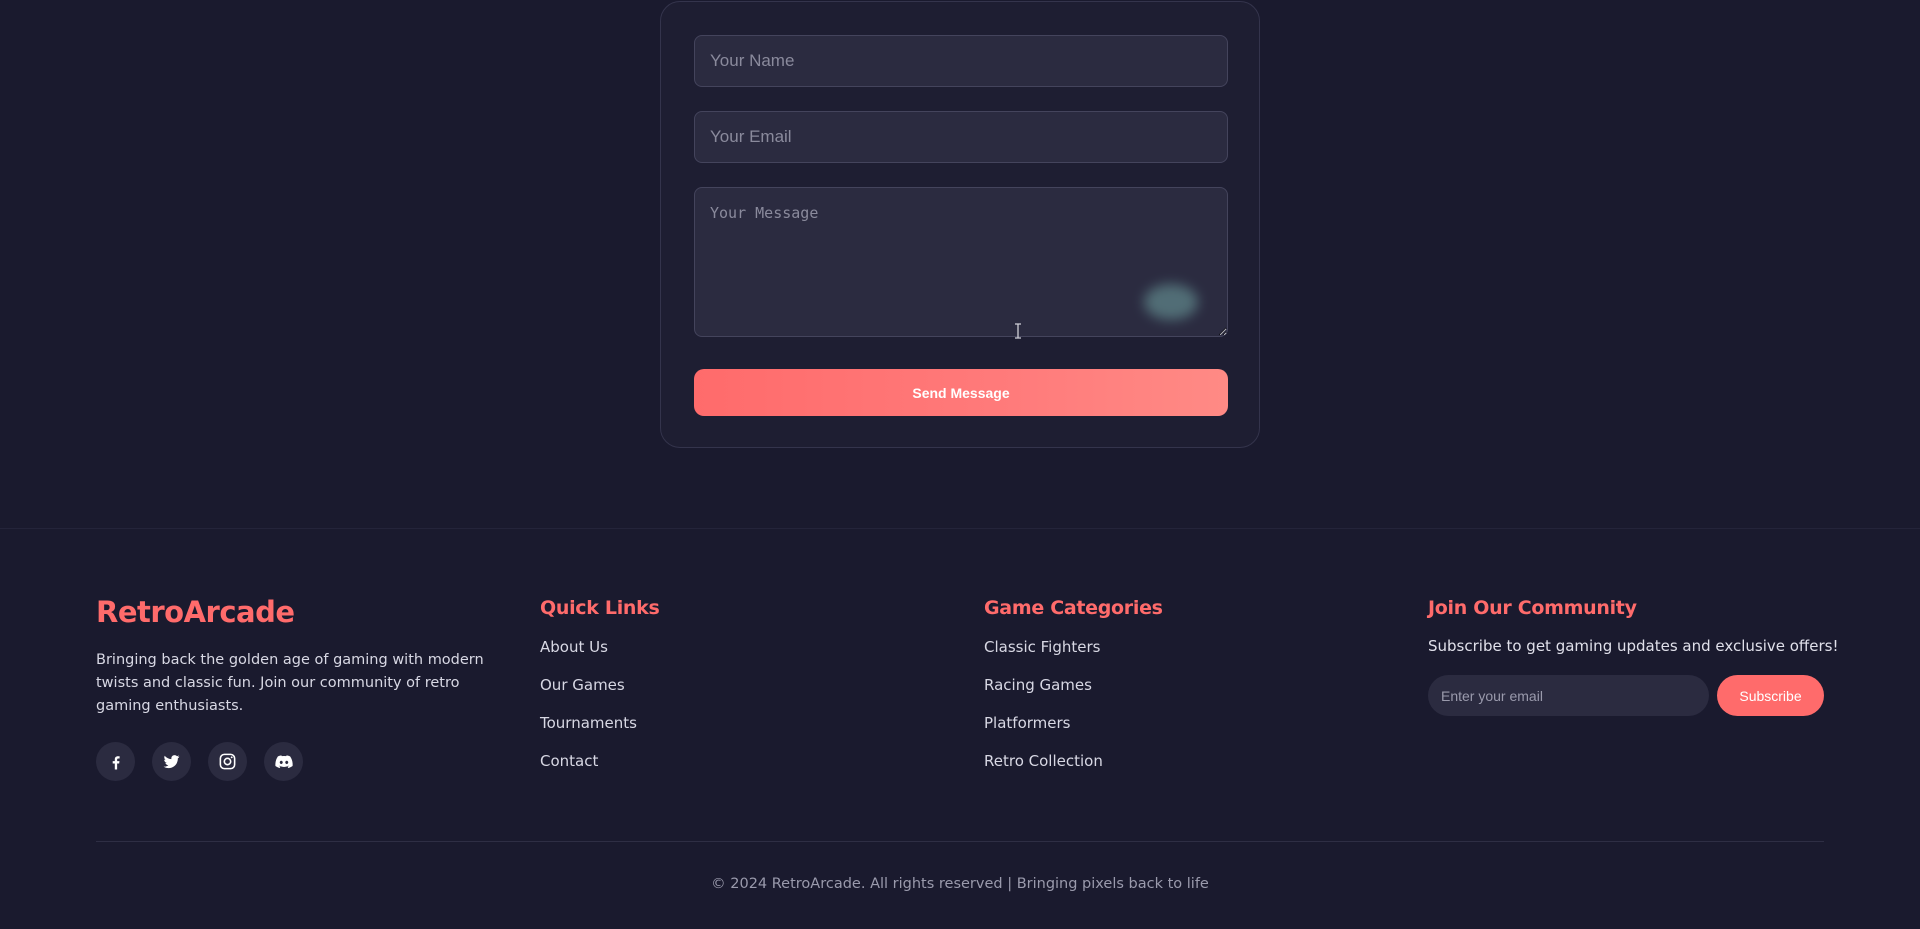 Image resolution: width=1920 pixels, height=929 pixels. I want to click on twitter-icon, so click(171, 761).